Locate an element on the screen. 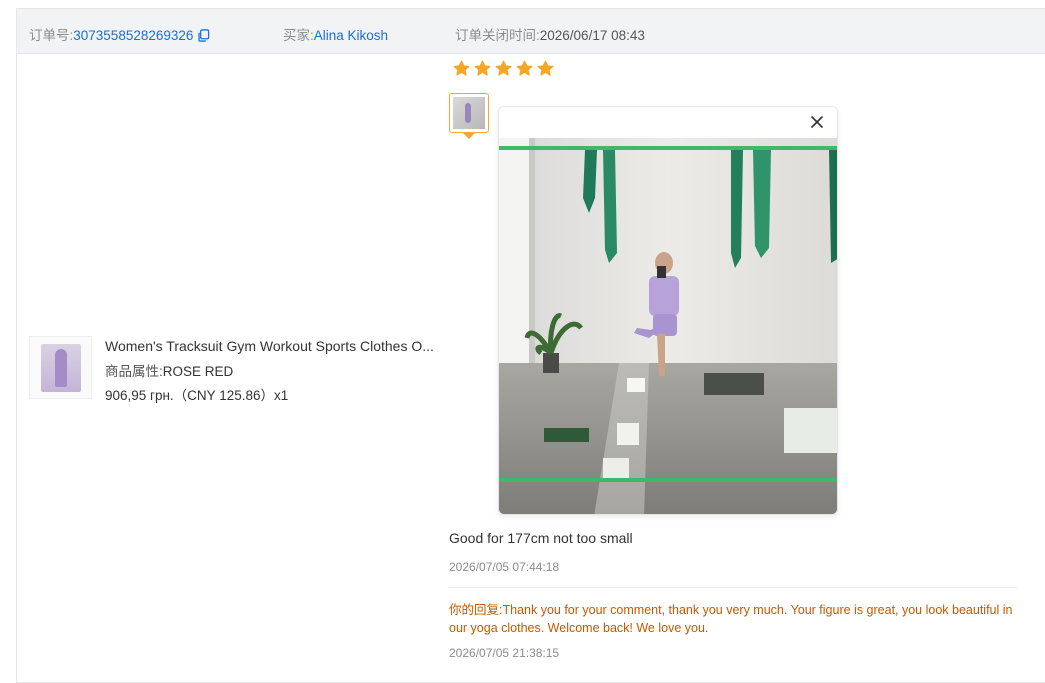 Image resolution: width=1045 pixels, height=683 pixels. star-rating is located at coordinates (503, 69).